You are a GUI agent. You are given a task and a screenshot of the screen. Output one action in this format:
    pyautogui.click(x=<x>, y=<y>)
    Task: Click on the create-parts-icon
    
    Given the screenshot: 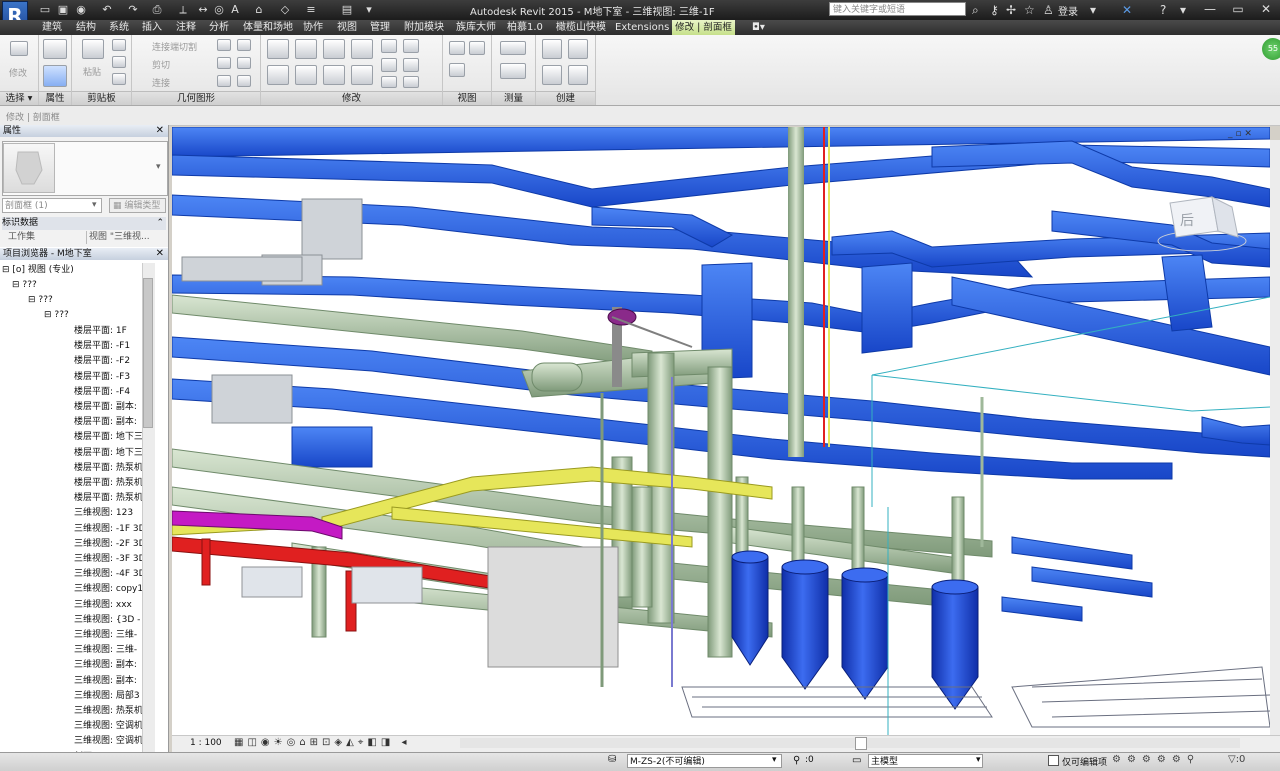 What is the action you would take?
    pyautogui.click(x=578, y=49)
    